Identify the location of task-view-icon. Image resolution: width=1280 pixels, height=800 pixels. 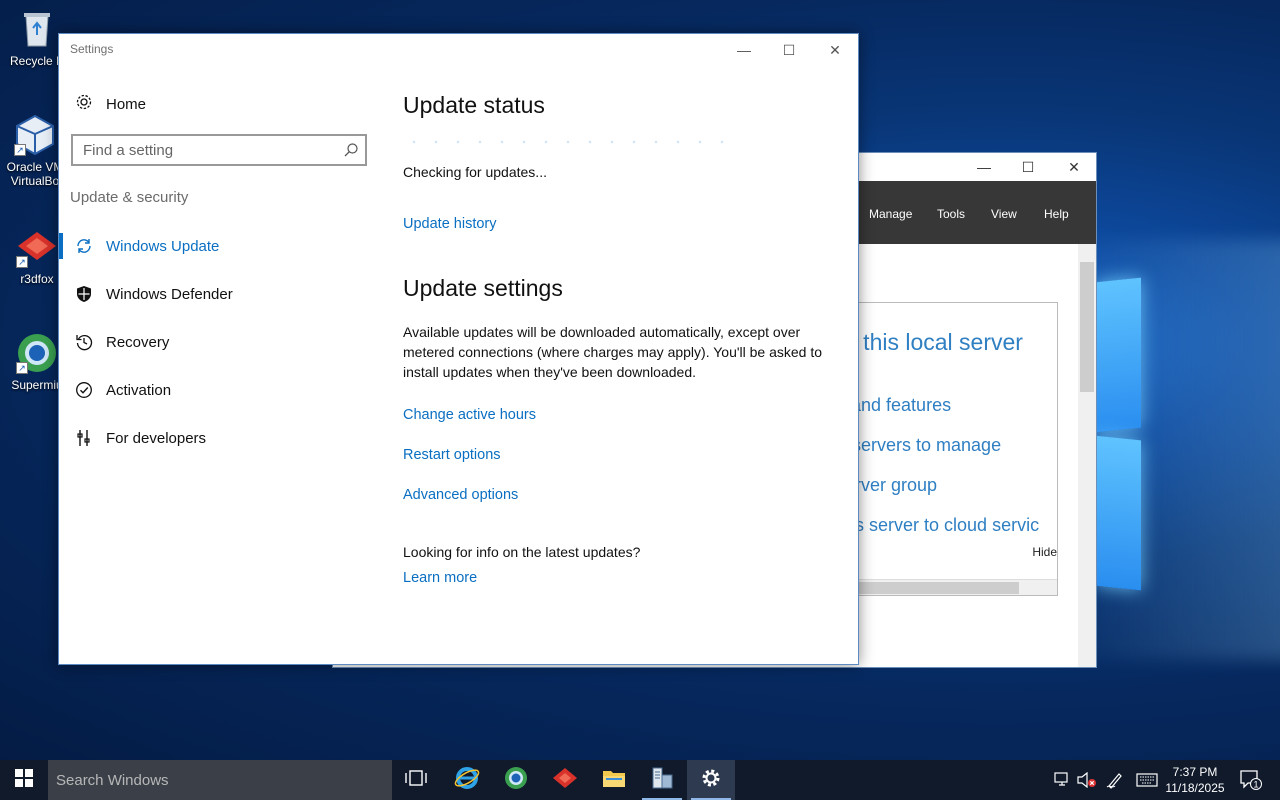
(416, 780).